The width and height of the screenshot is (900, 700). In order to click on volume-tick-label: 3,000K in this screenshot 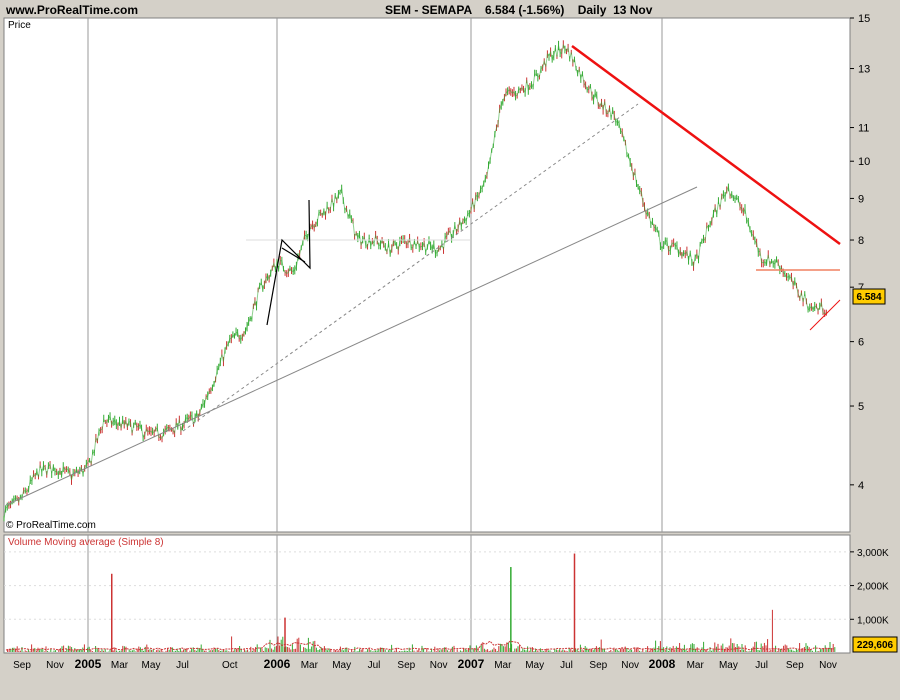, I will do `click(873, 553)`.